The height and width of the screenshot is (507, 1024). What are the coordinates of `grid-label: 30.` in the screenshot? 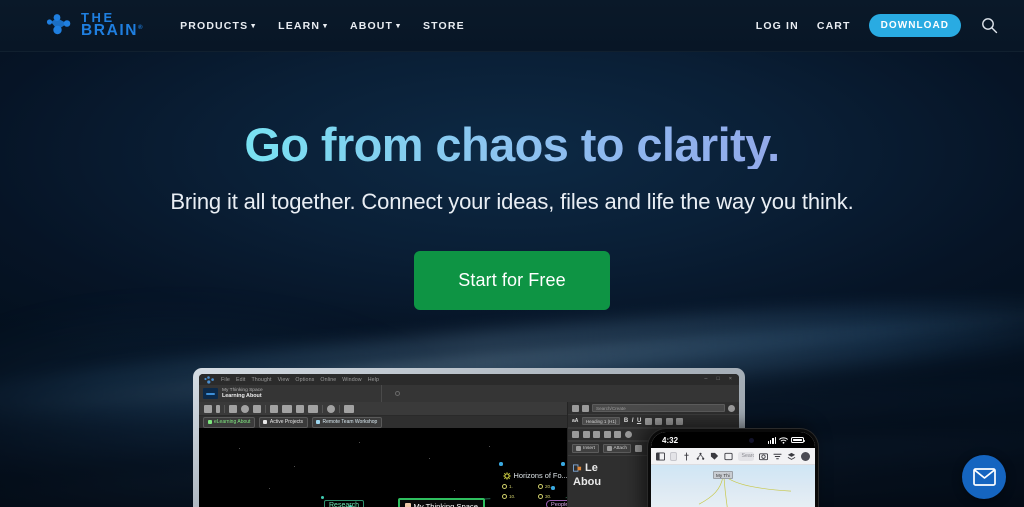 It's located at (548, 496).